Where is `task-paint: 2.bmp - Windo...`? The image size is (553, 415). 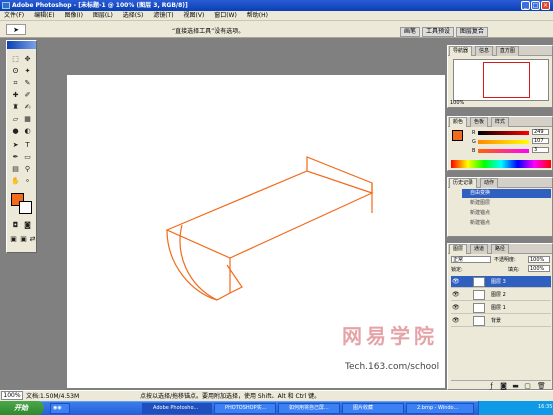
task-paint: 2.bmp - Windo... is located at coordinates (440, 408).